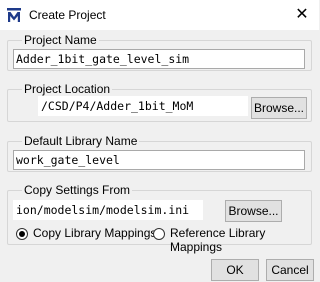 This screenshot has width=320, height=282. I want to click on project-location-label: Project Location, so click(67, 89).